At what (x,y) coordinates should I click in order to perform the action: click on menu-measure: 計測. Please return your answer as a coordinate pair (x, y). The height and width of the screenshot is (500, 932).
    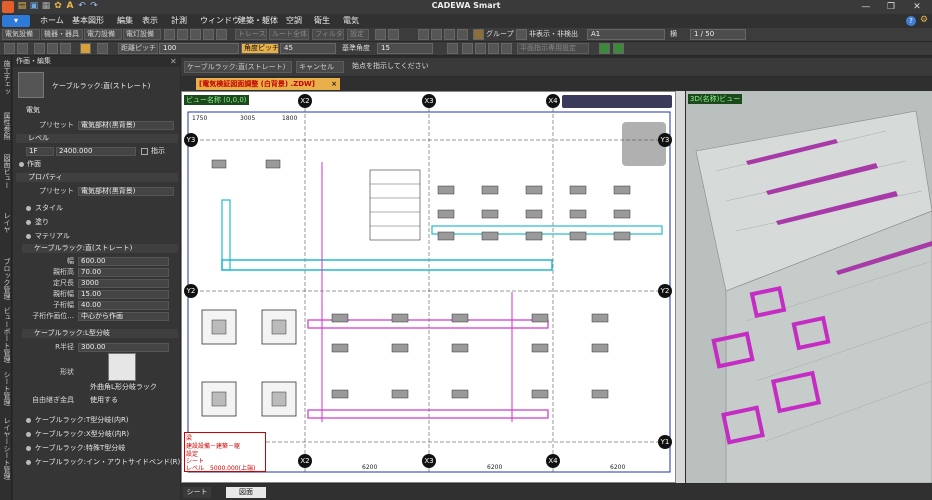
    Looking at the image, I should click on (179, 21).